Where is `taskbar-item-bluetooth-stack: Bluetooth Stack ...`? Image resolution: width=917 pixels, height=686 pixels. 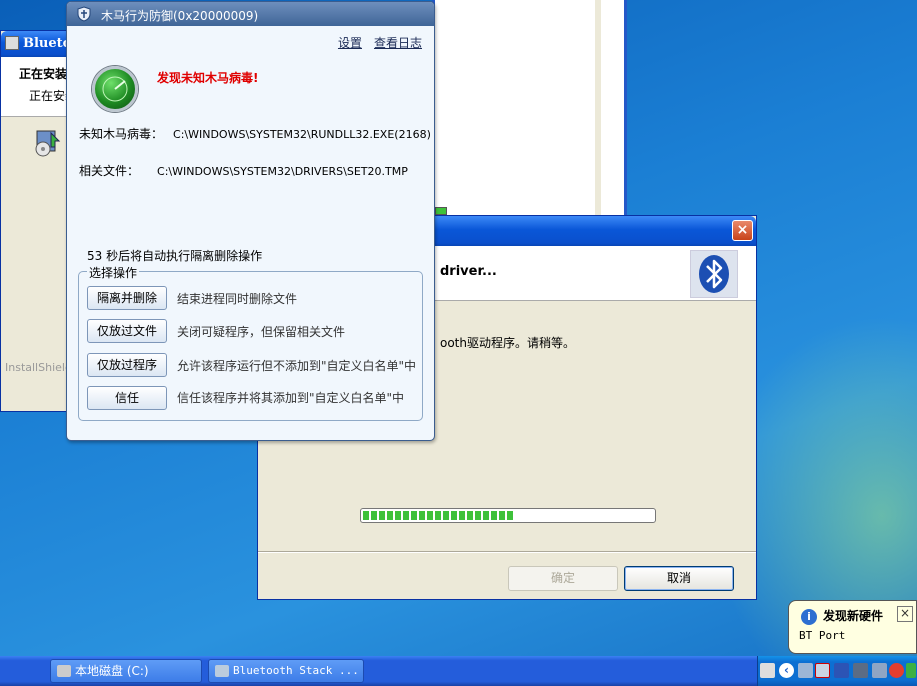
taskbar-item-bluetooth-stack: Bluetooth Stack ... is located at coordinates (286, 671).